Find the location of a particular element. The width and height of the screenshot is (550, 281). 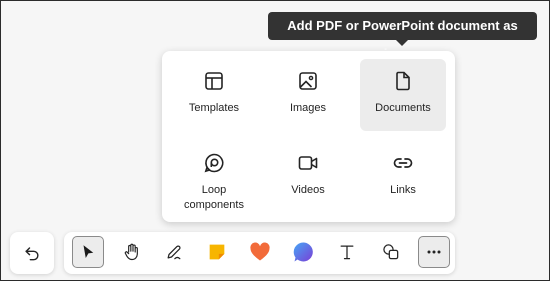

reaction-button is located at coordinates (260, 252).